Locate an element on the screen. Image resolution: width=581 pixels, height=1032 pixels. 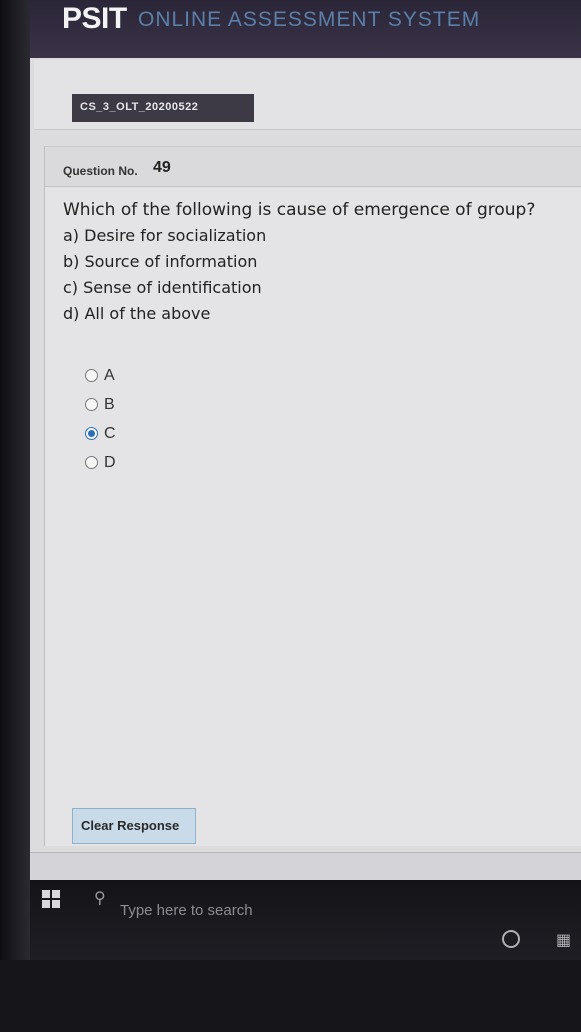
radio-b is located at coordinates (91, 404).